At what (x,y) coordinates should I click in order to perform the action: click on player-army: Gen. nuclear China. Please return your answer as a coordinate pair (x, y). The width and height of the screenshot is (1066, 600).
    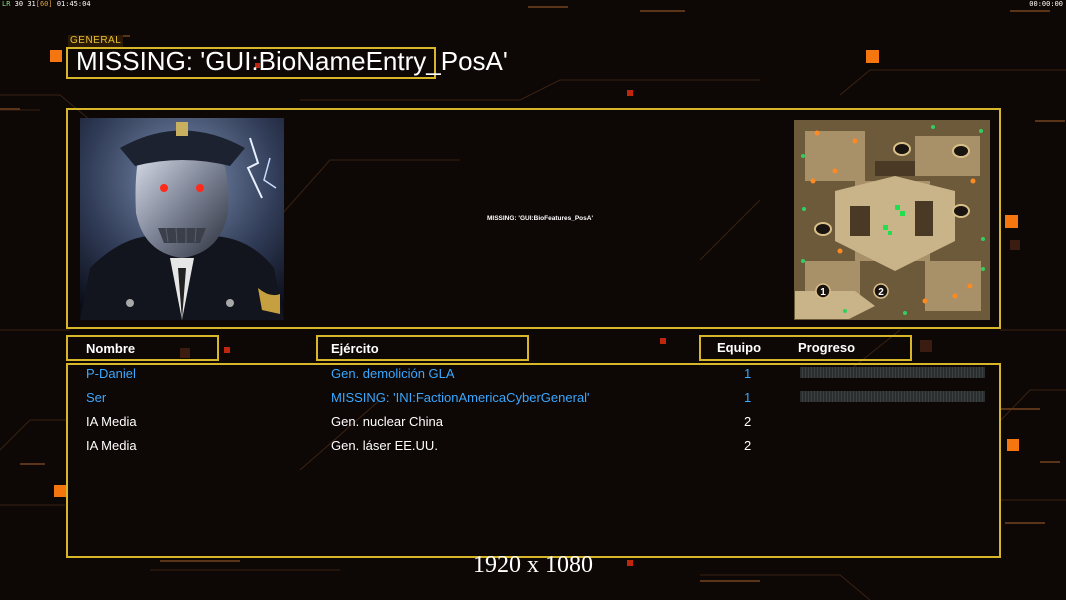
    Looking at the image, I should click on (387, 421).